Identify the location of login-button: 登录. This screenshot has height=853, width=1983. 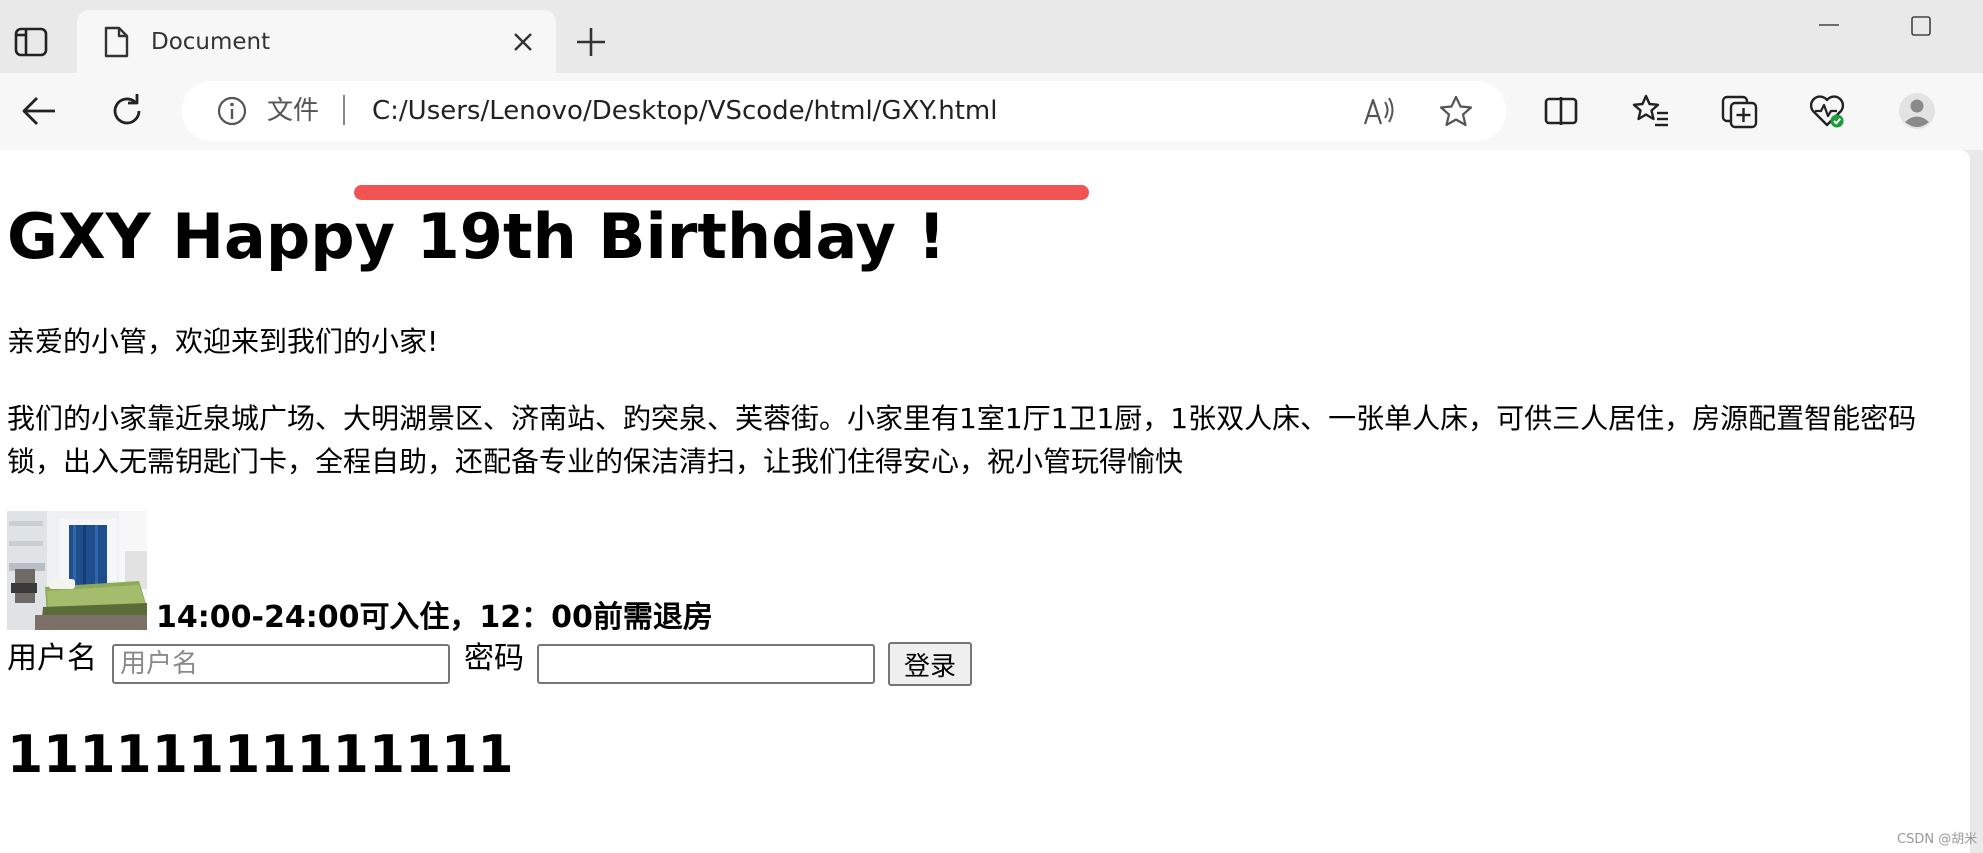
(930, 664).